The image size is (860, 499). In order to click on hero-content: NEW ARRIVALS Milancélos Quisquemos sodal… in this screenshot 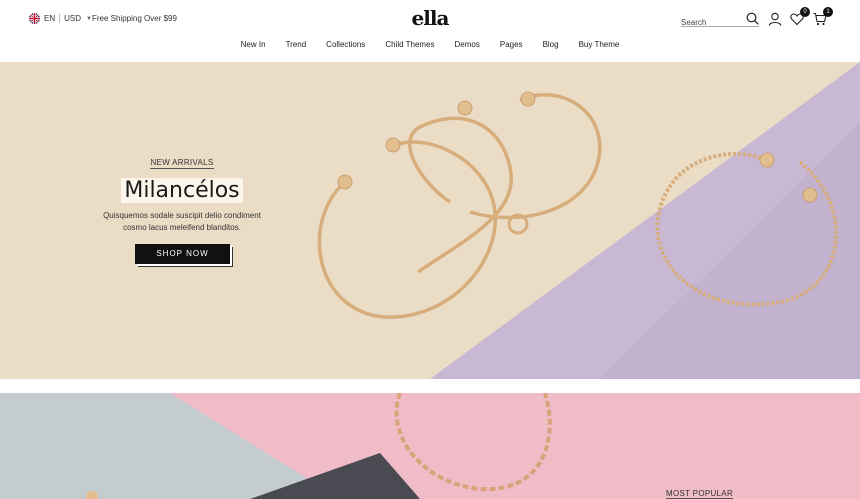, I will do `click(182, 193)`.